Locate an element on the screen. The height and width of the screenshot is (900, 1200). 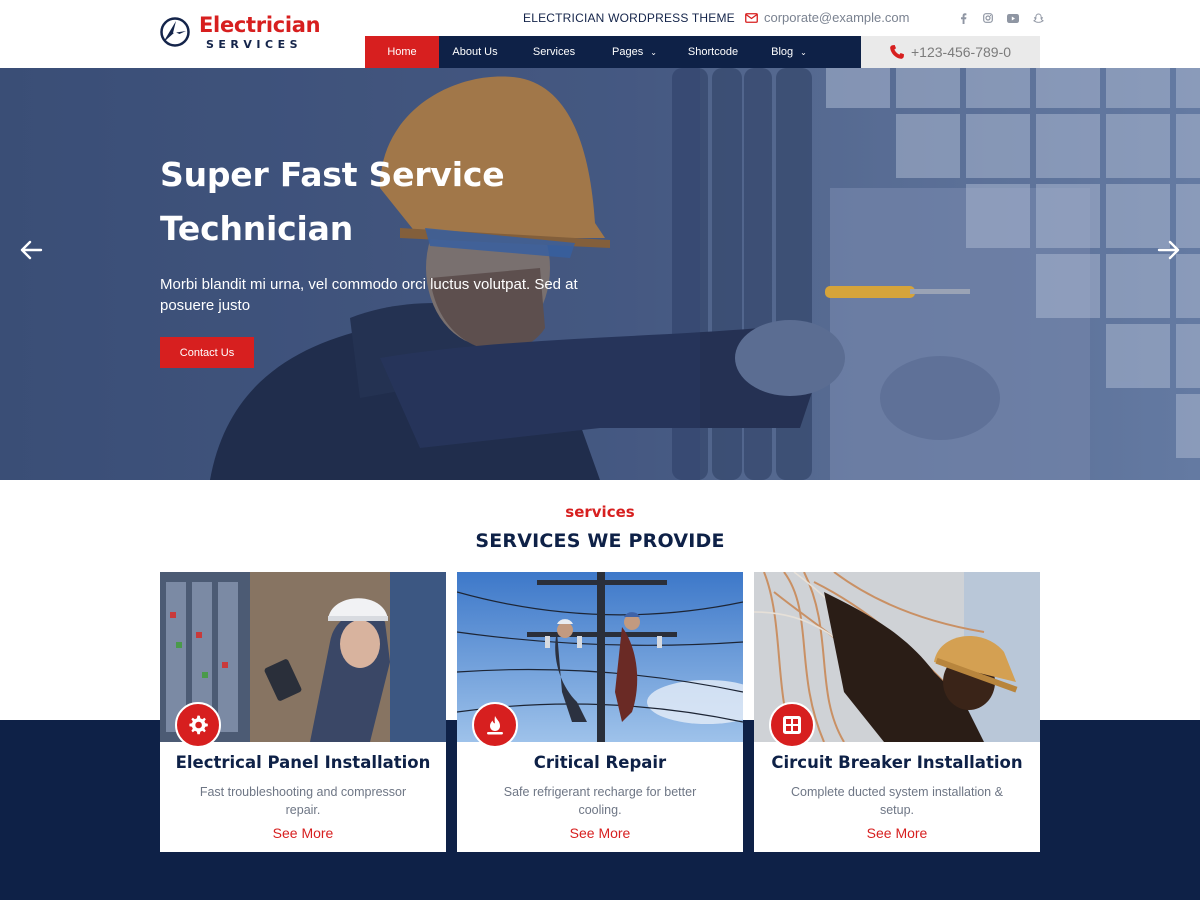
slider-prev-arrow-icon is located at coordinates (31, 251).